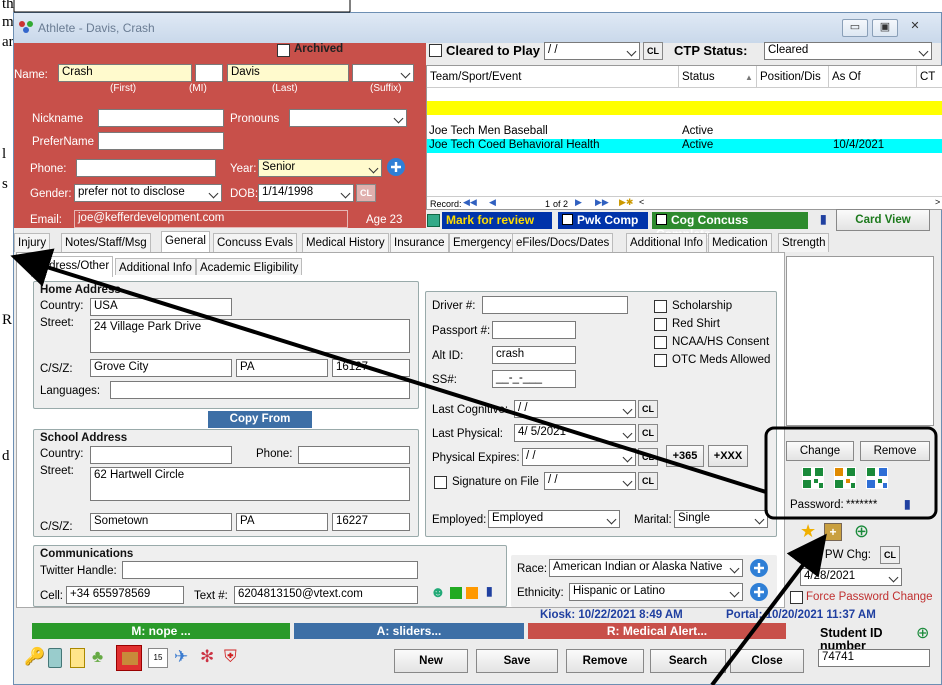  What do you see at coordinates (660, 342) in the screenshot?
I see `ncaa-consent-checkbox` at bounding box center [660, 342].